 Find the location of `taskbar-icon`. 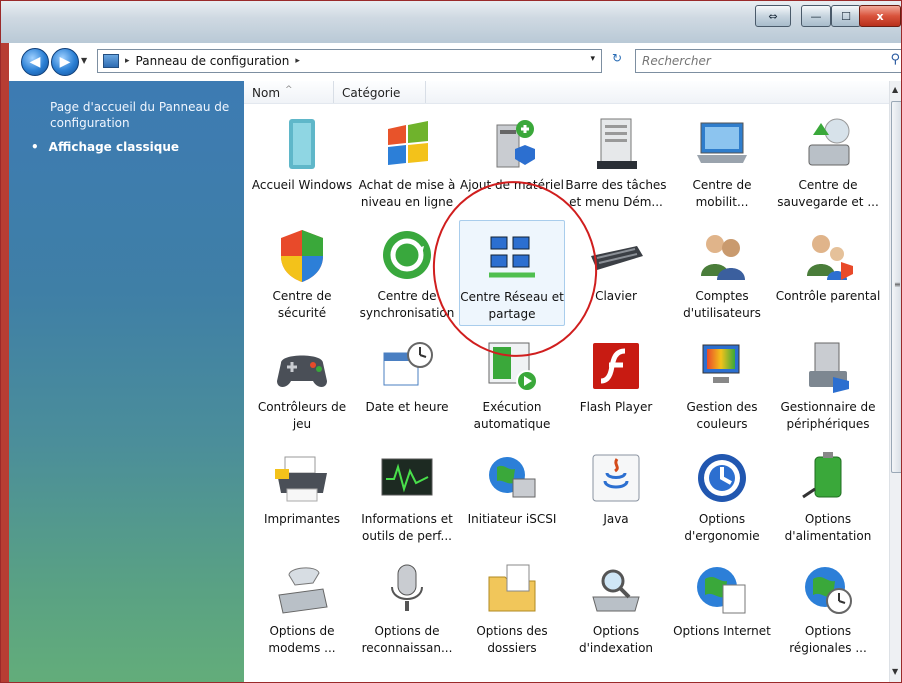

taskbar-icon is located at coordinates (616, 144).